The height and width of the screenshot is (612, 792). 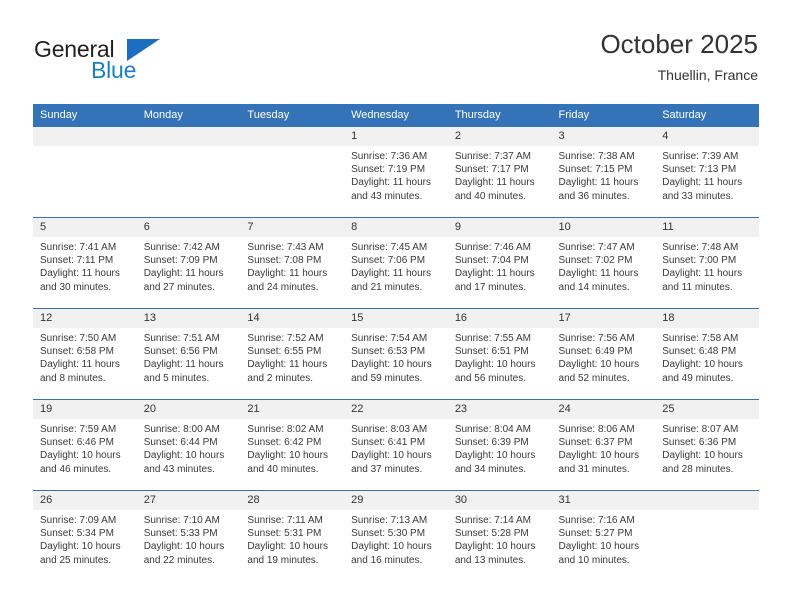 I want to click on day-number: 1, so click(x=396, y=136).